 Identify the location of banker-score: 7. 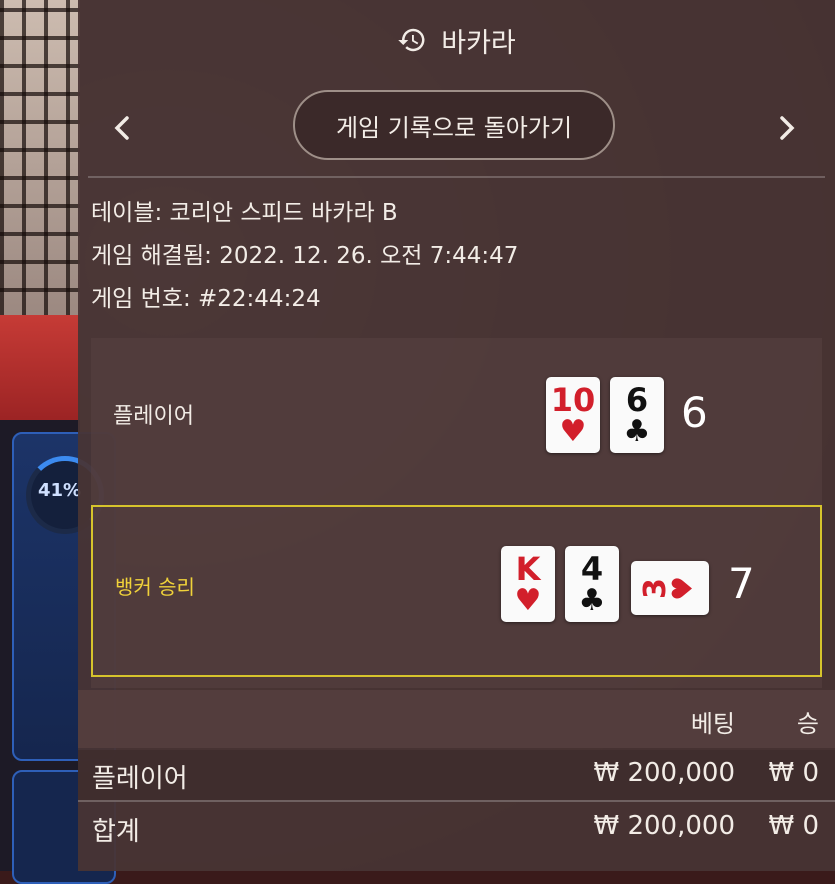
(741, 583).